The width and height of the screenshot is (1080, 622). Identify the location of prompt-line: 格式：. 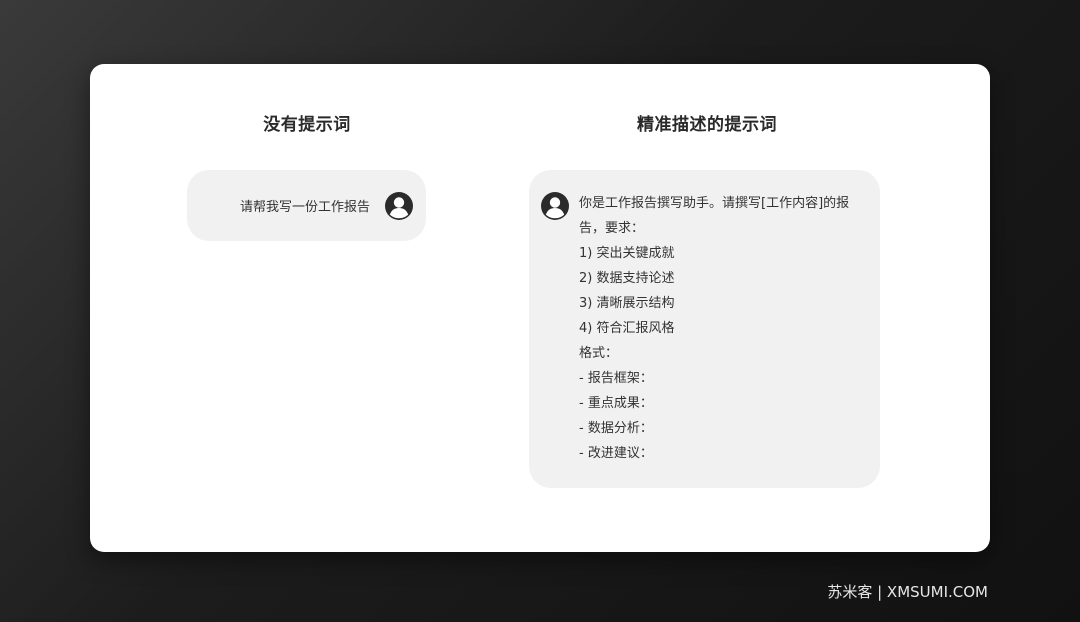
(599, 353).